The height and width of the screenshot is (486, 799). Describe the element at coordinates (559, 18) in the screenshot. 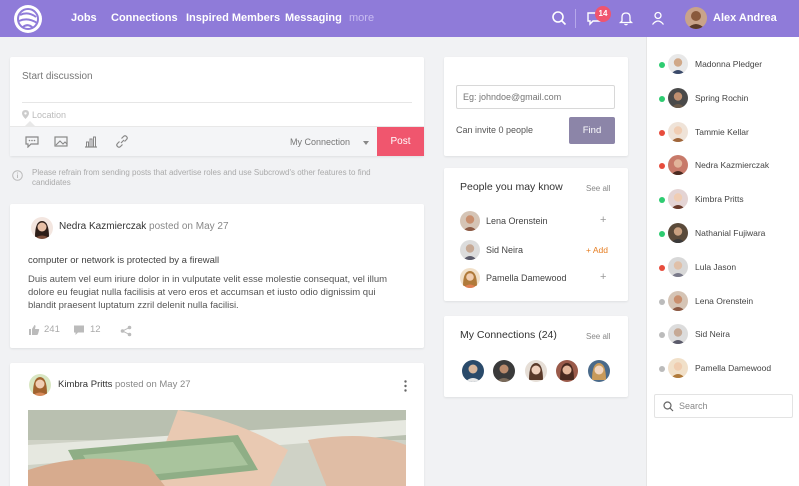

I see `search-icon` at that location.